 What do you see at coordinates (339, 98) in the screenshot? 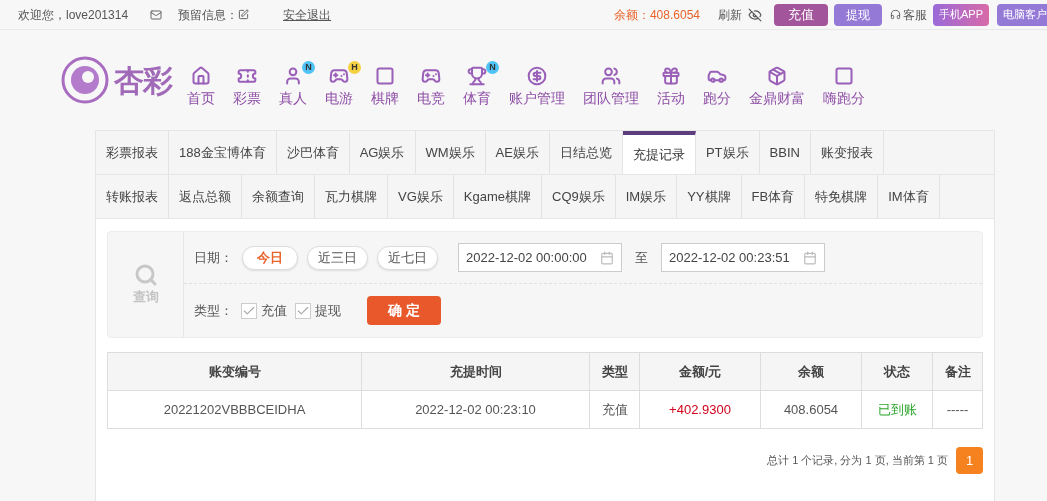
I see `nav-item: 电游` at bounding box center [339, 98].